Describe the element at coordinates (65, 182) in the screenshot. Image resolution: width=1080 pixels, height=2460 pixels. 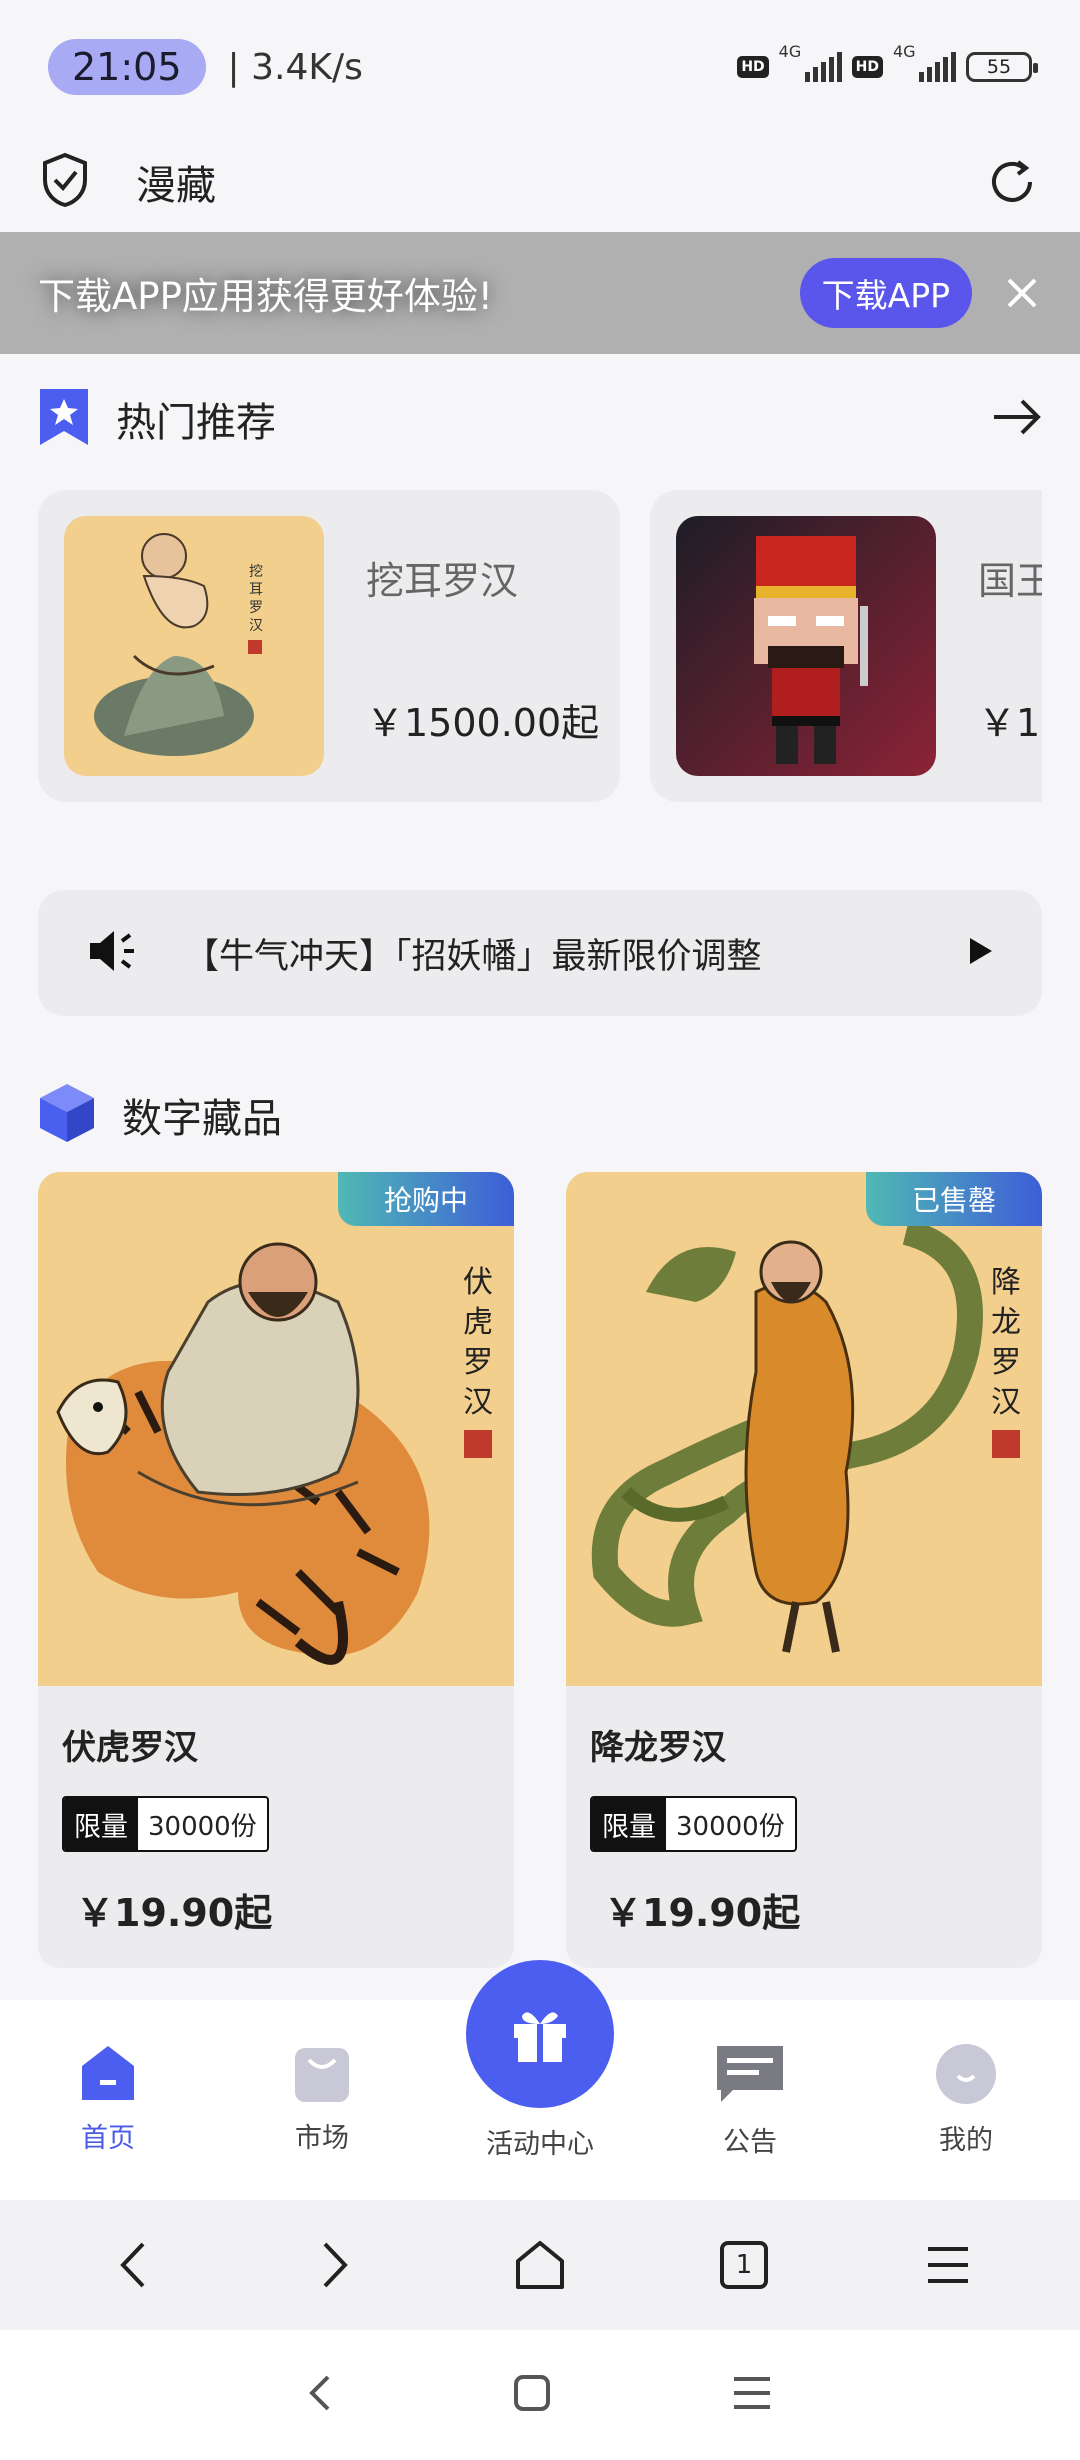
I see `shield-check-icon` at that location.